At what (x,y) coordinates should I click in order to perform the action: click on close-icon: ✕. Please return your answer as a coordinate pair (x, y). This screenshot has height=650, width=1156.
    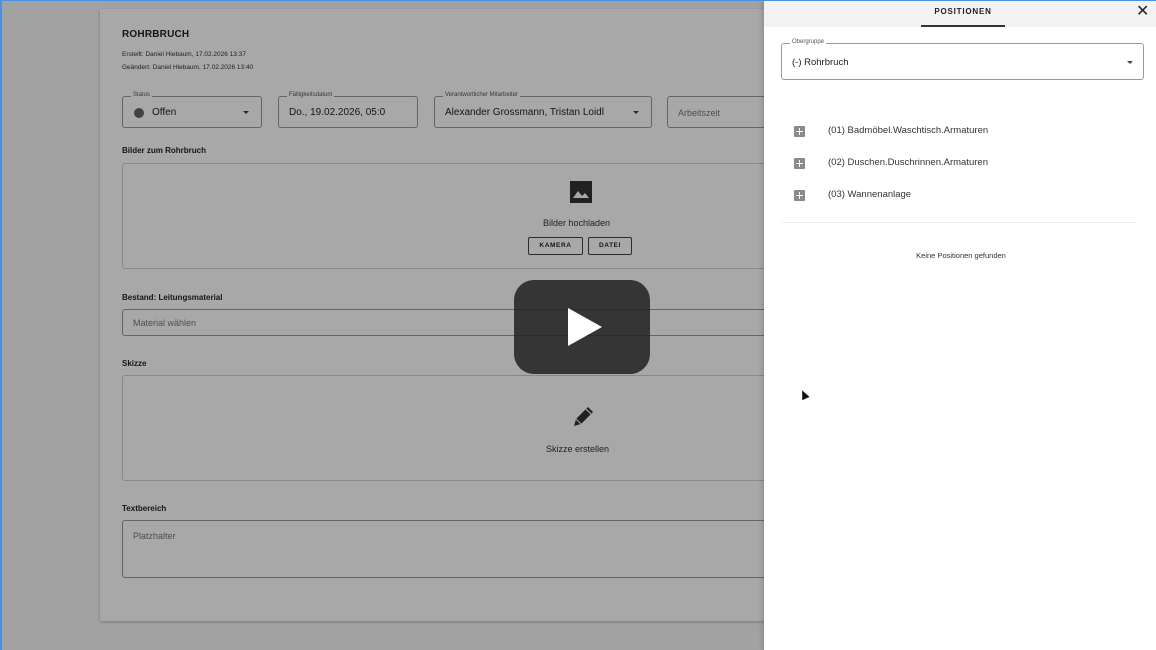
    Looking at the image, I should click on (1142, 12).